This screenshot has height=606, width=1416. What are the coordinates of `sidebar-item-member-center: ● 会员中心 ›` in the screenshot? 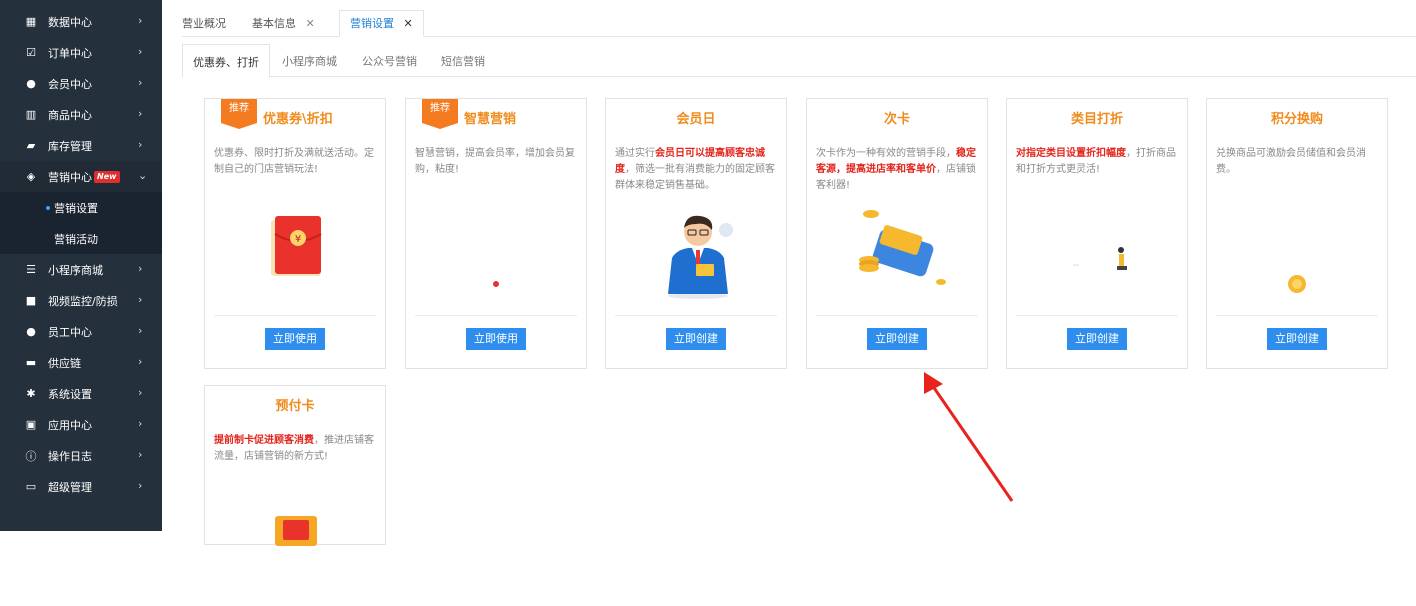 It's located at (81, 83).